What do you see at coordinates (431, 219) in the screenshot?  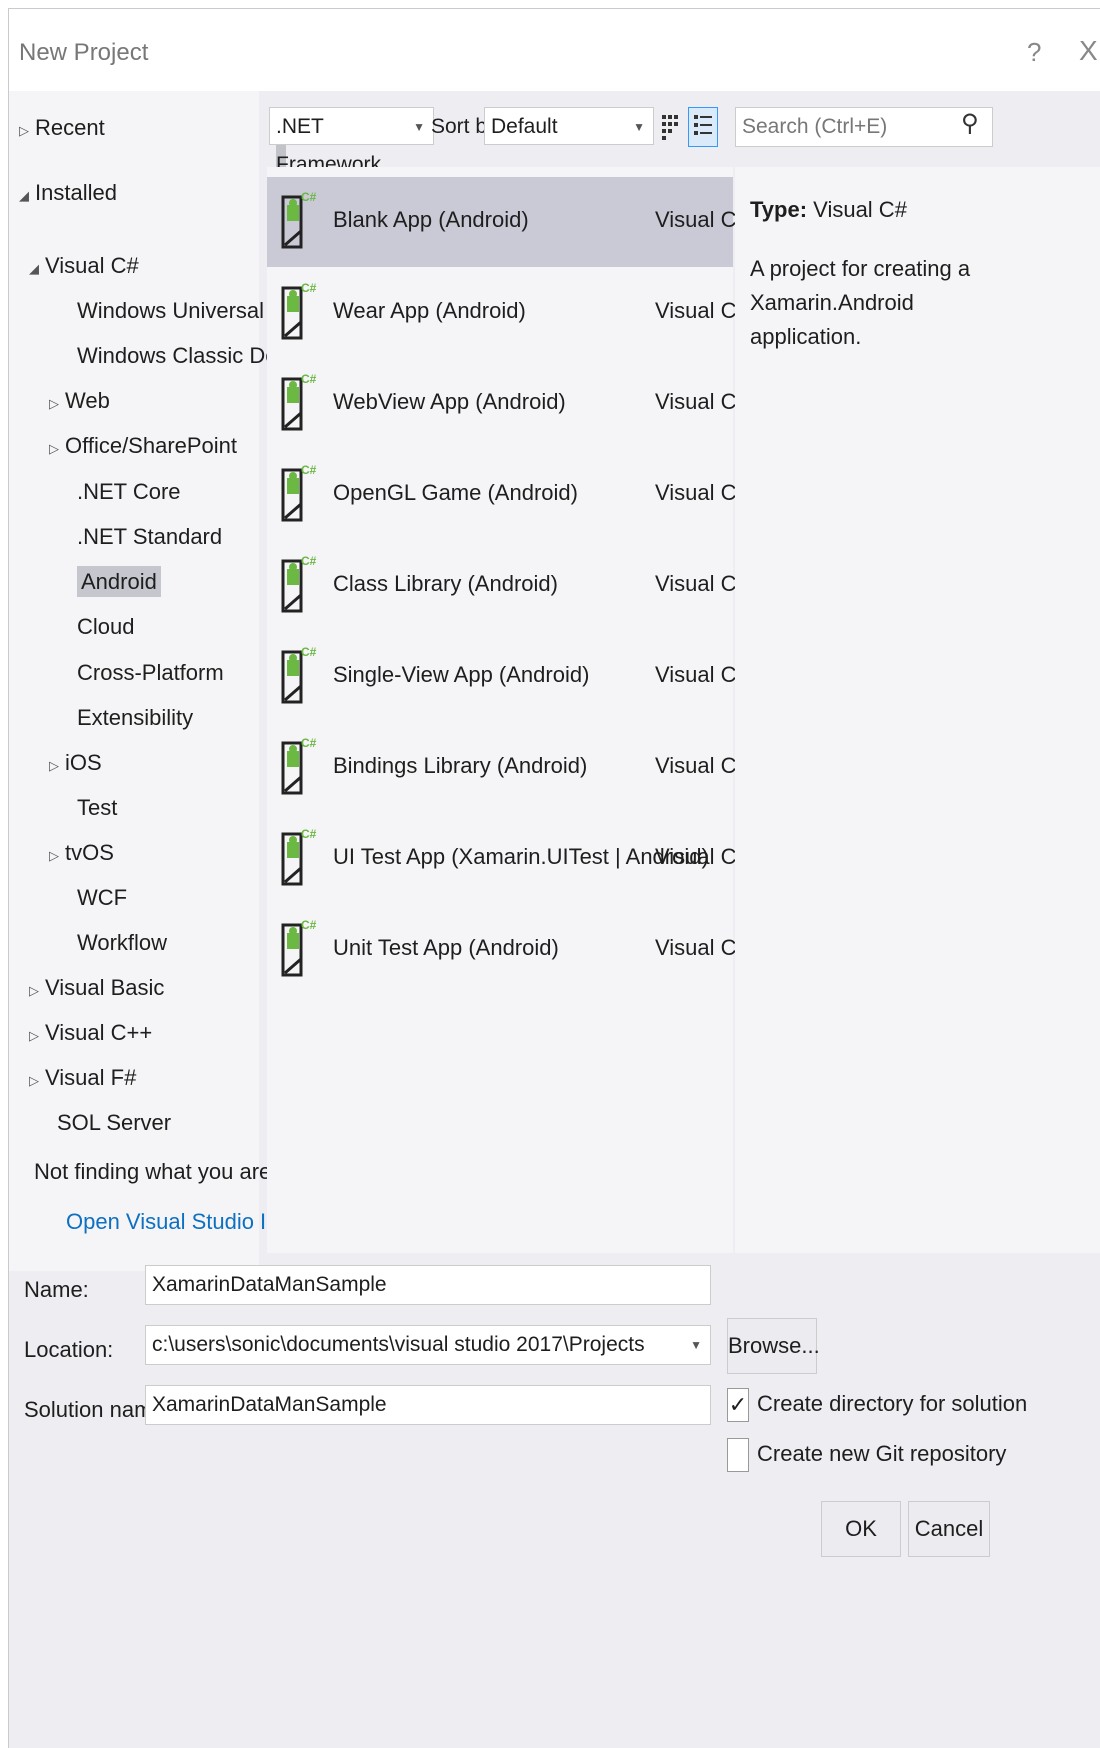 I see `template-name: Blank App (Android)` at bounding box center [431, 219].